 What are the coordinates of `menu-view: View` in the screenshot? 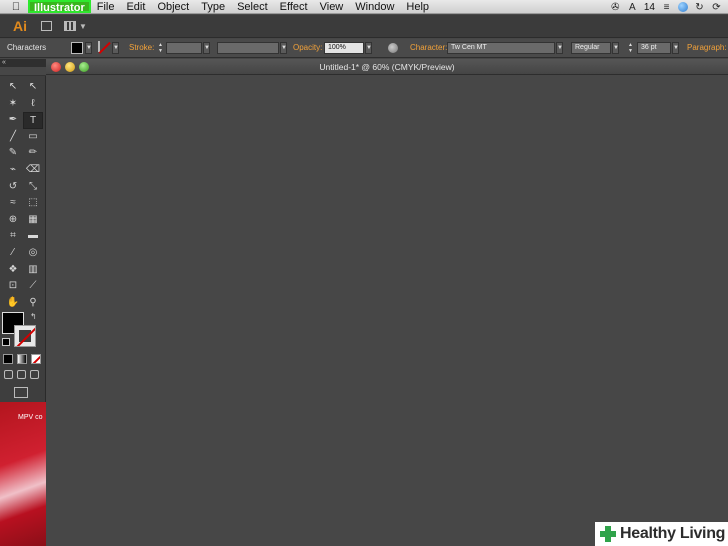 It's located at (332, 7).